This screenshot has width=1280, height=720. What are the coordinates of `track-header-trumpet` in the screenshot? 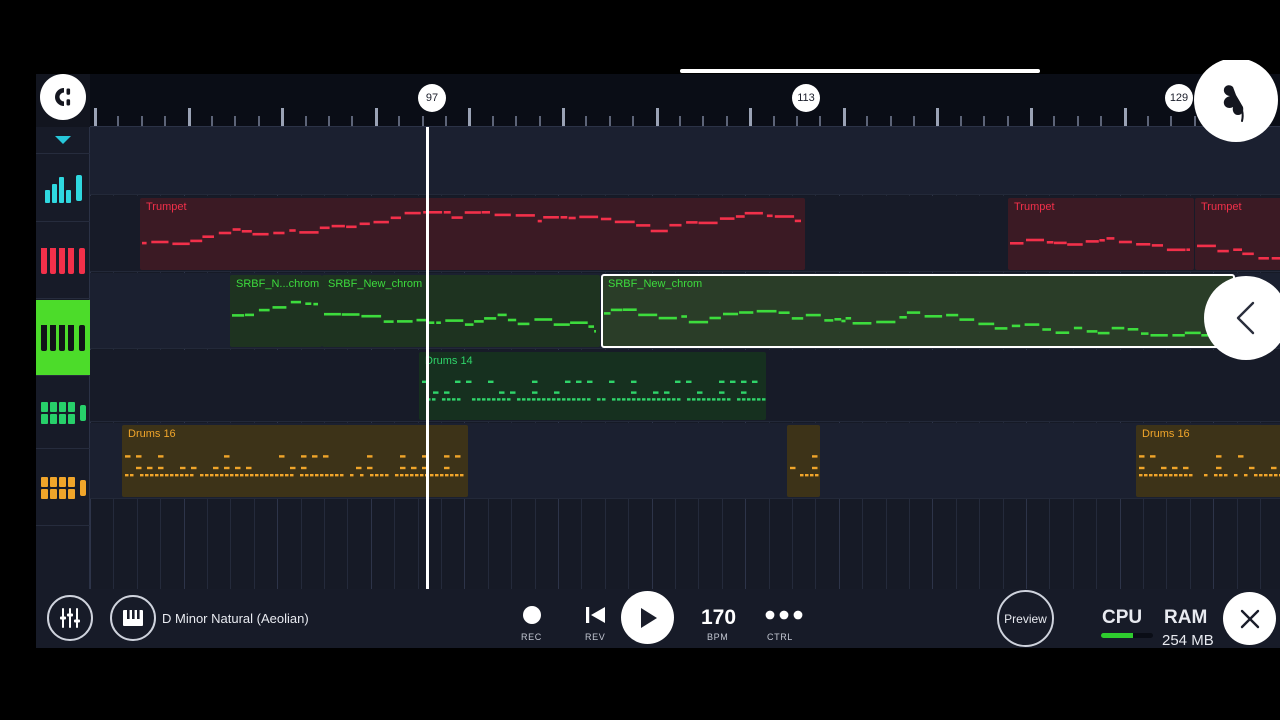 It's located at (63, 261).